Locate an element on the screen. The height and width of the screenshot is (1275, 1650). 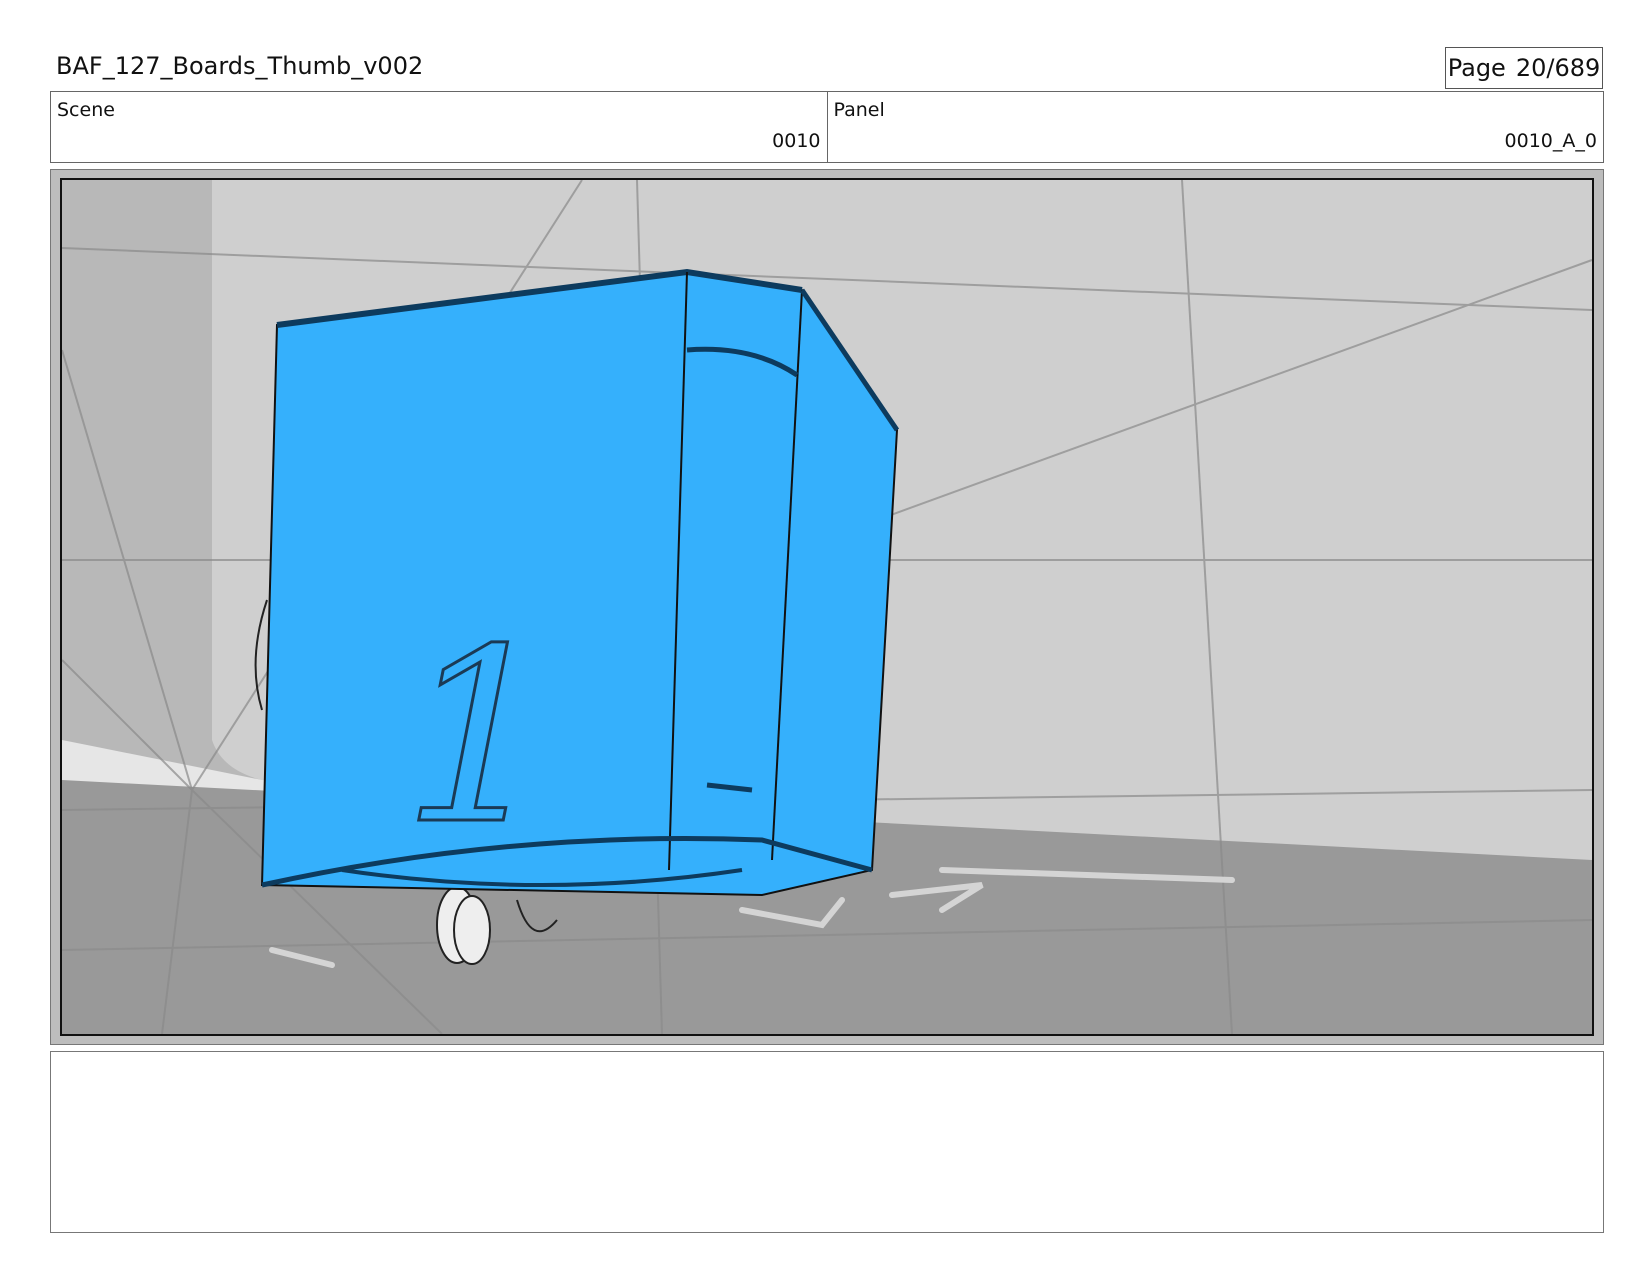
page-indicator: Page 20/689 is located at coordinates (1524, 68).